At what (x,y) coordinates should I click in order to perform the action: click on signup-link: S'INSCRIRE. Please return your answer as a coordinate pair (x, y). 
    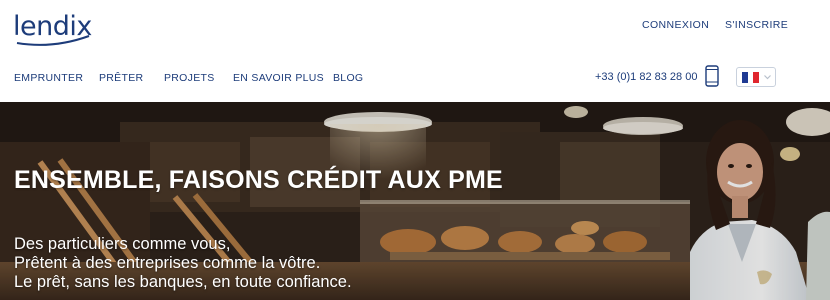
    Looking at the image, I should click on (756, 25).